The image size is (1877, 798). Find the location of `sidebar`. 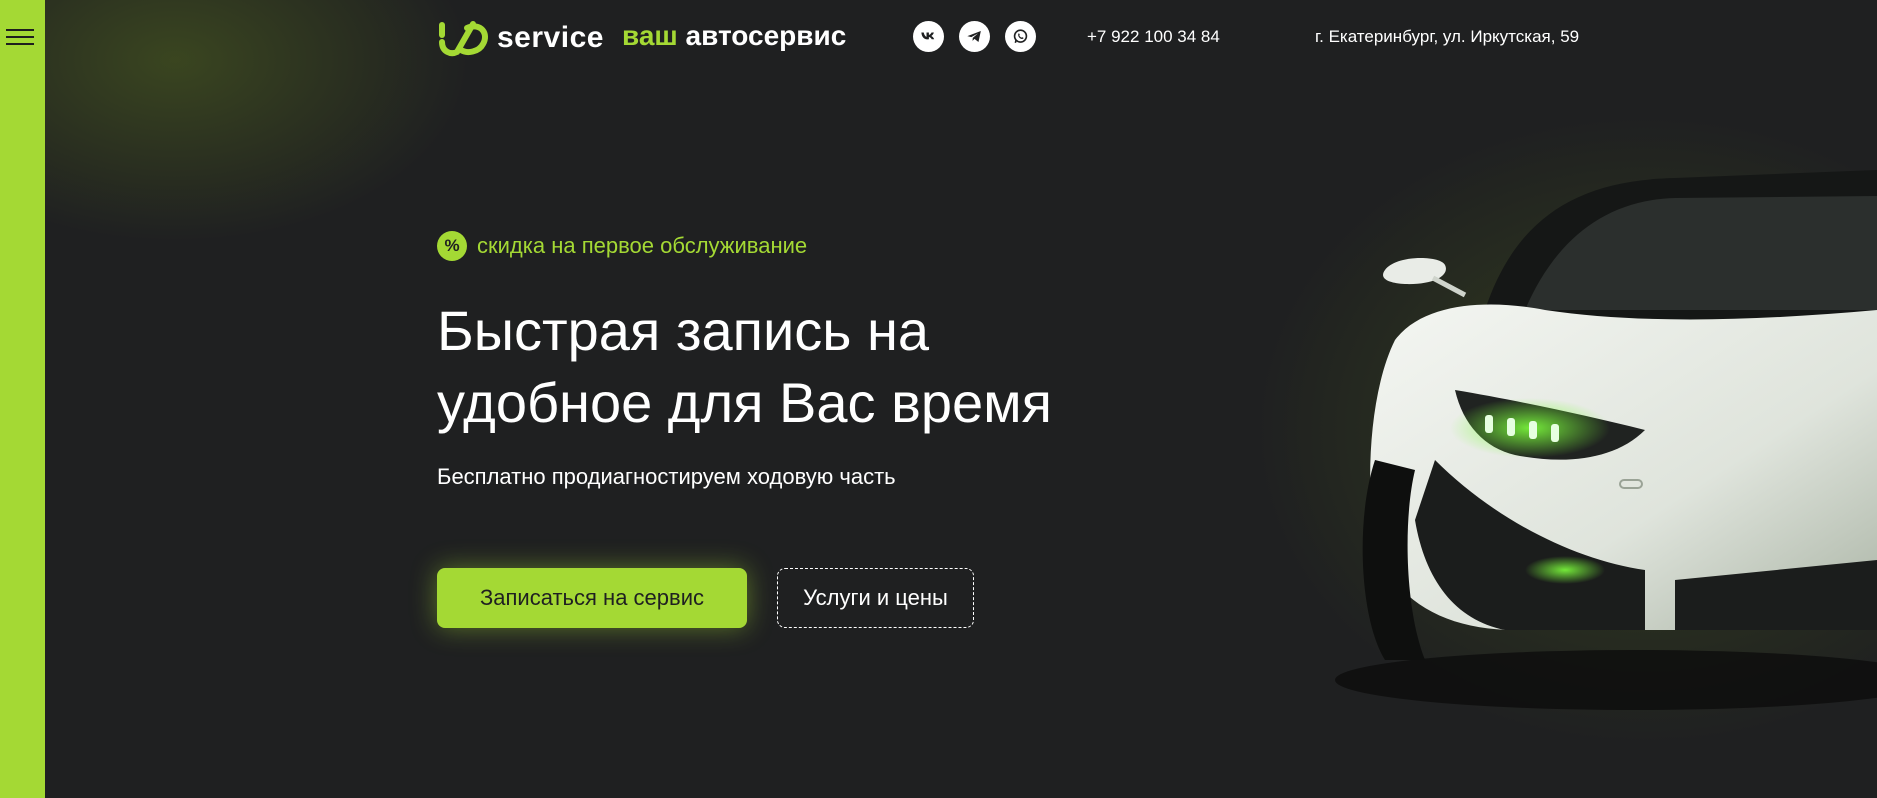

sidebar is located at coordinates (22, 399).